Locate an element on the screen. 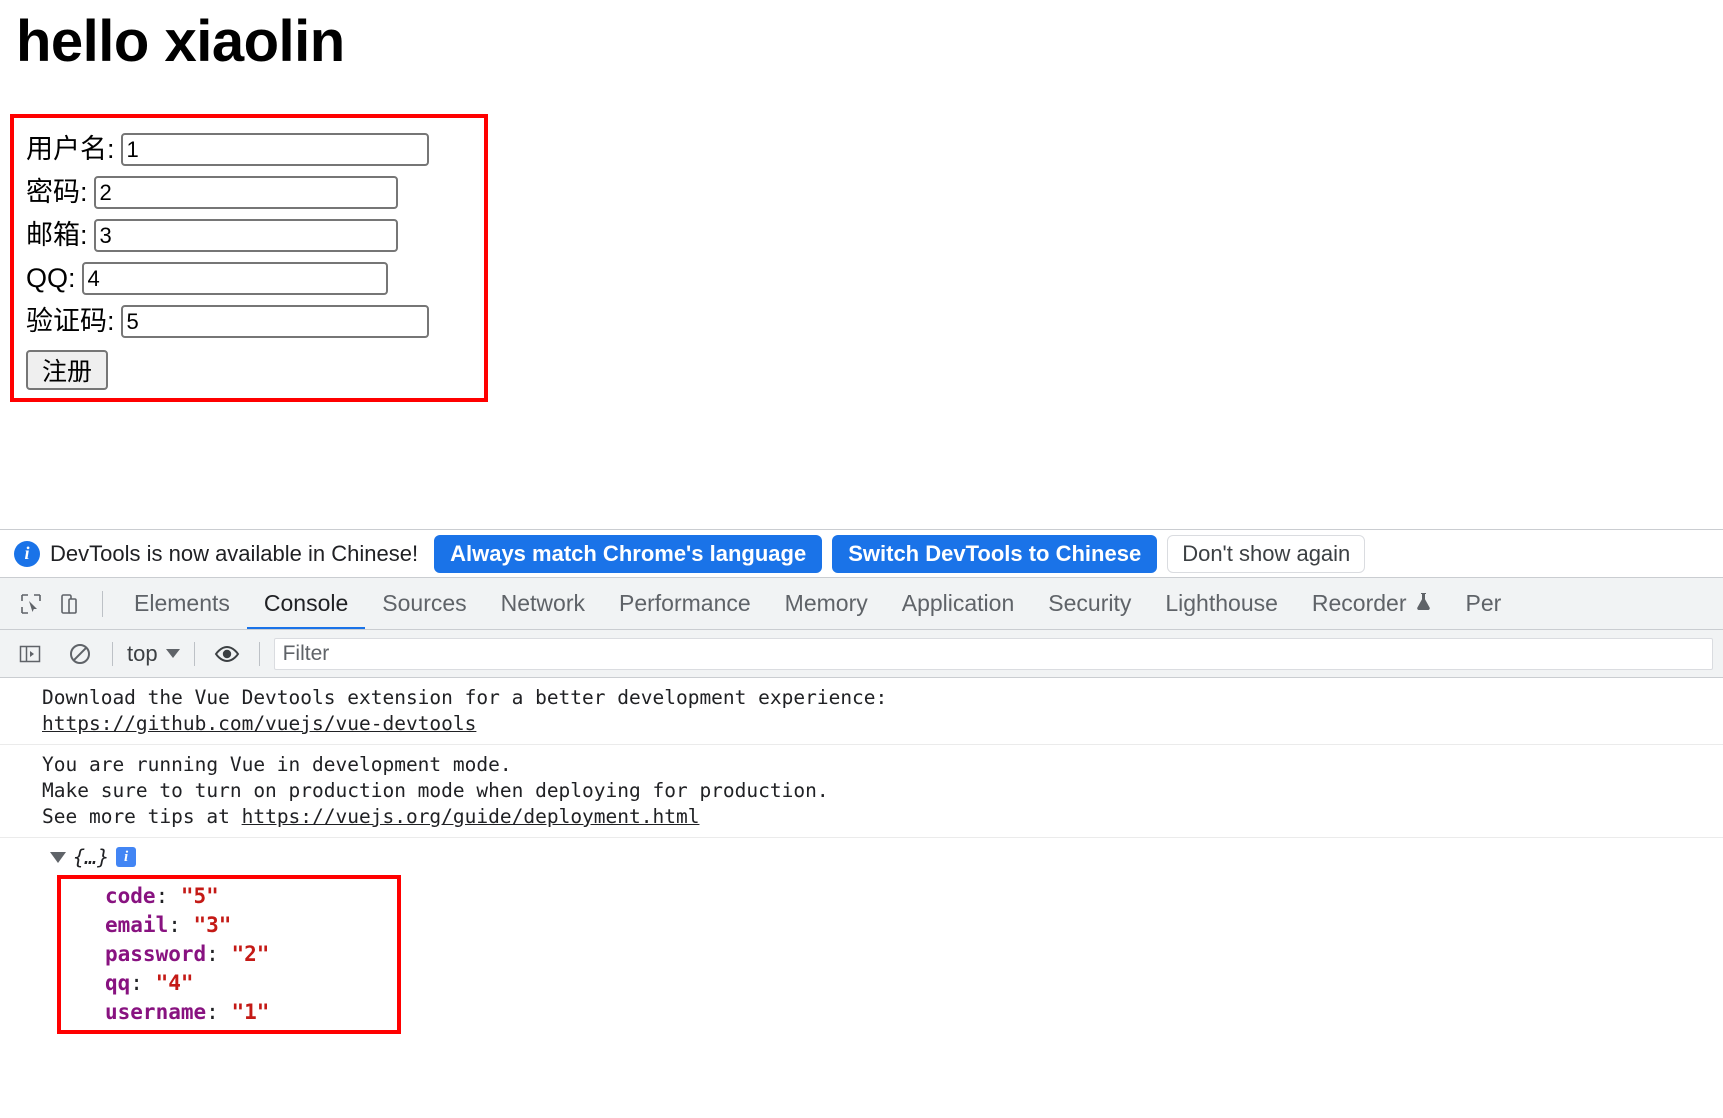 The height and width of the screenshot is (1118, 1723). tab-performance: Performance is located at coordinates (685, 603).